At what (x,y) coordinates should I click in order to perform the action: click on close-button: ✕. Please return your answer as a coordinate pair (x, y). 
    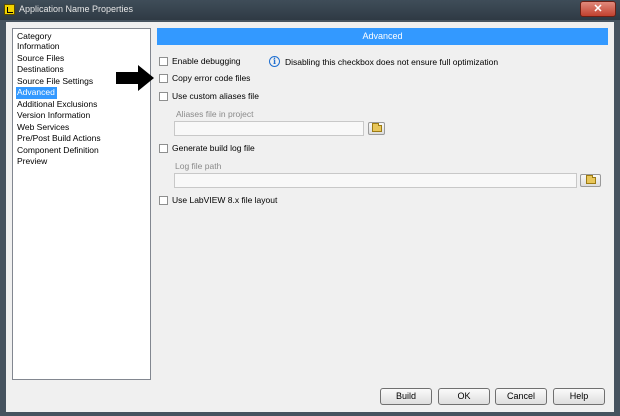
    Looking at the image, I should click on (598, 9).